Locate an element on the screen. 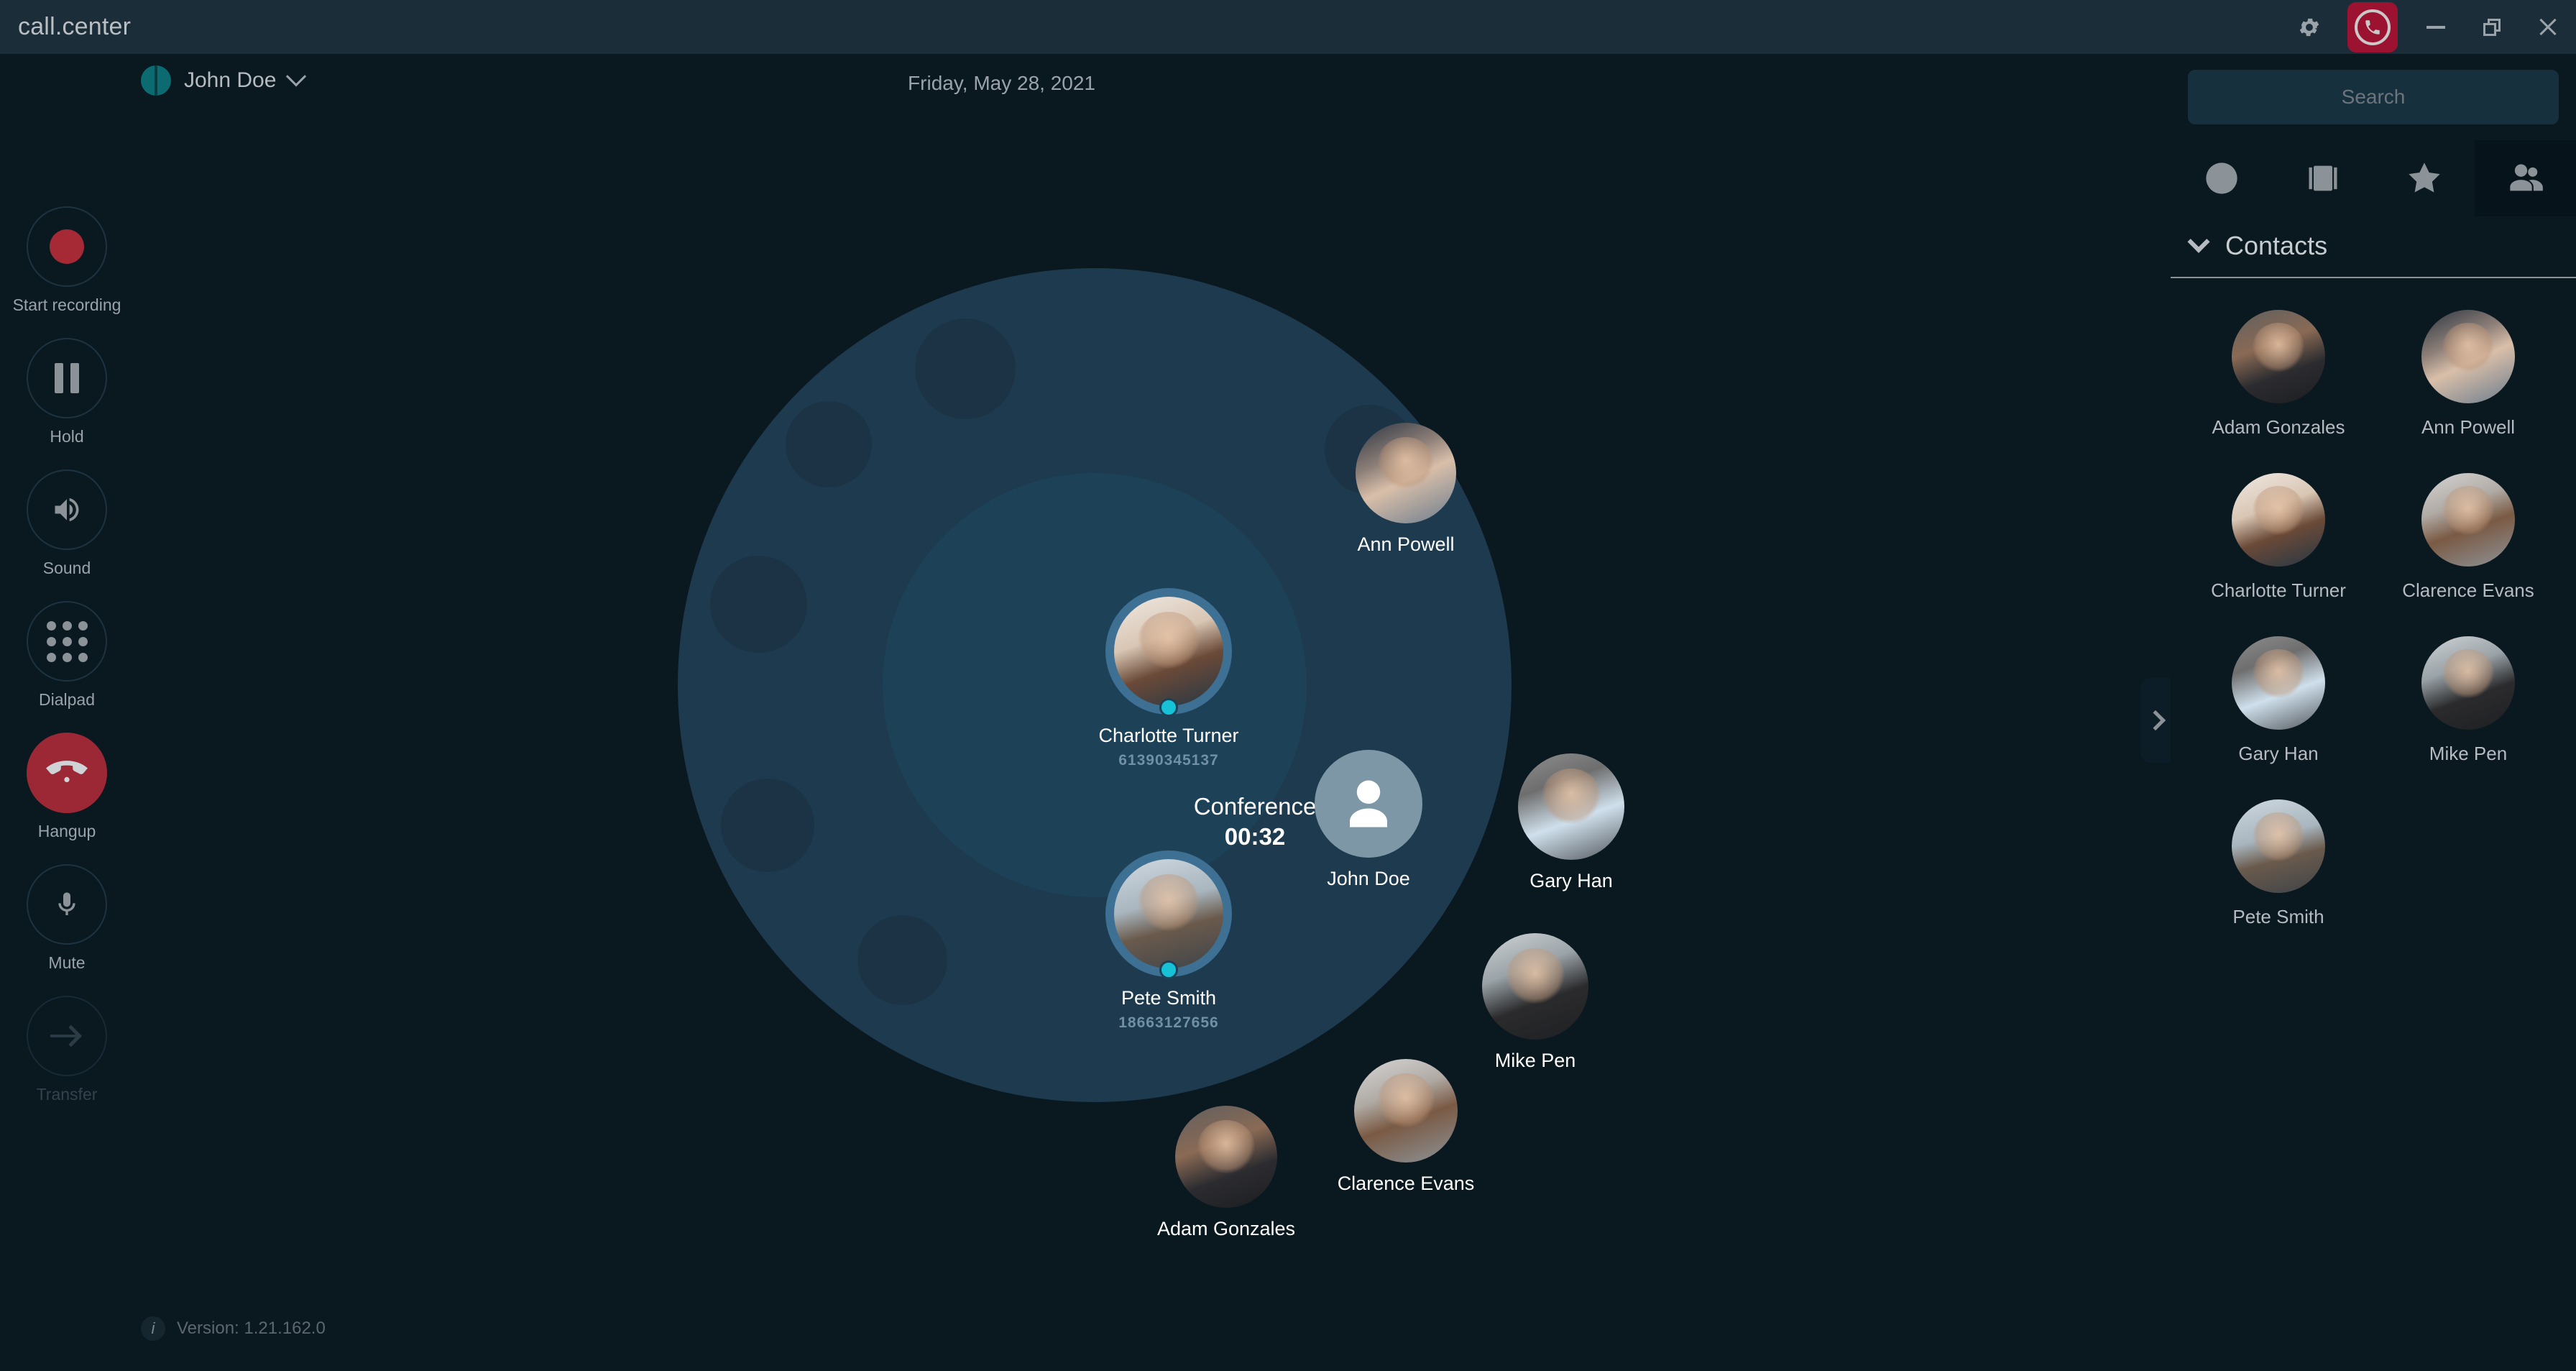 Image resolution: width=2576 pixels, height=1371 pixels. user-menu: John Doe is located at coordinates (224, 80).